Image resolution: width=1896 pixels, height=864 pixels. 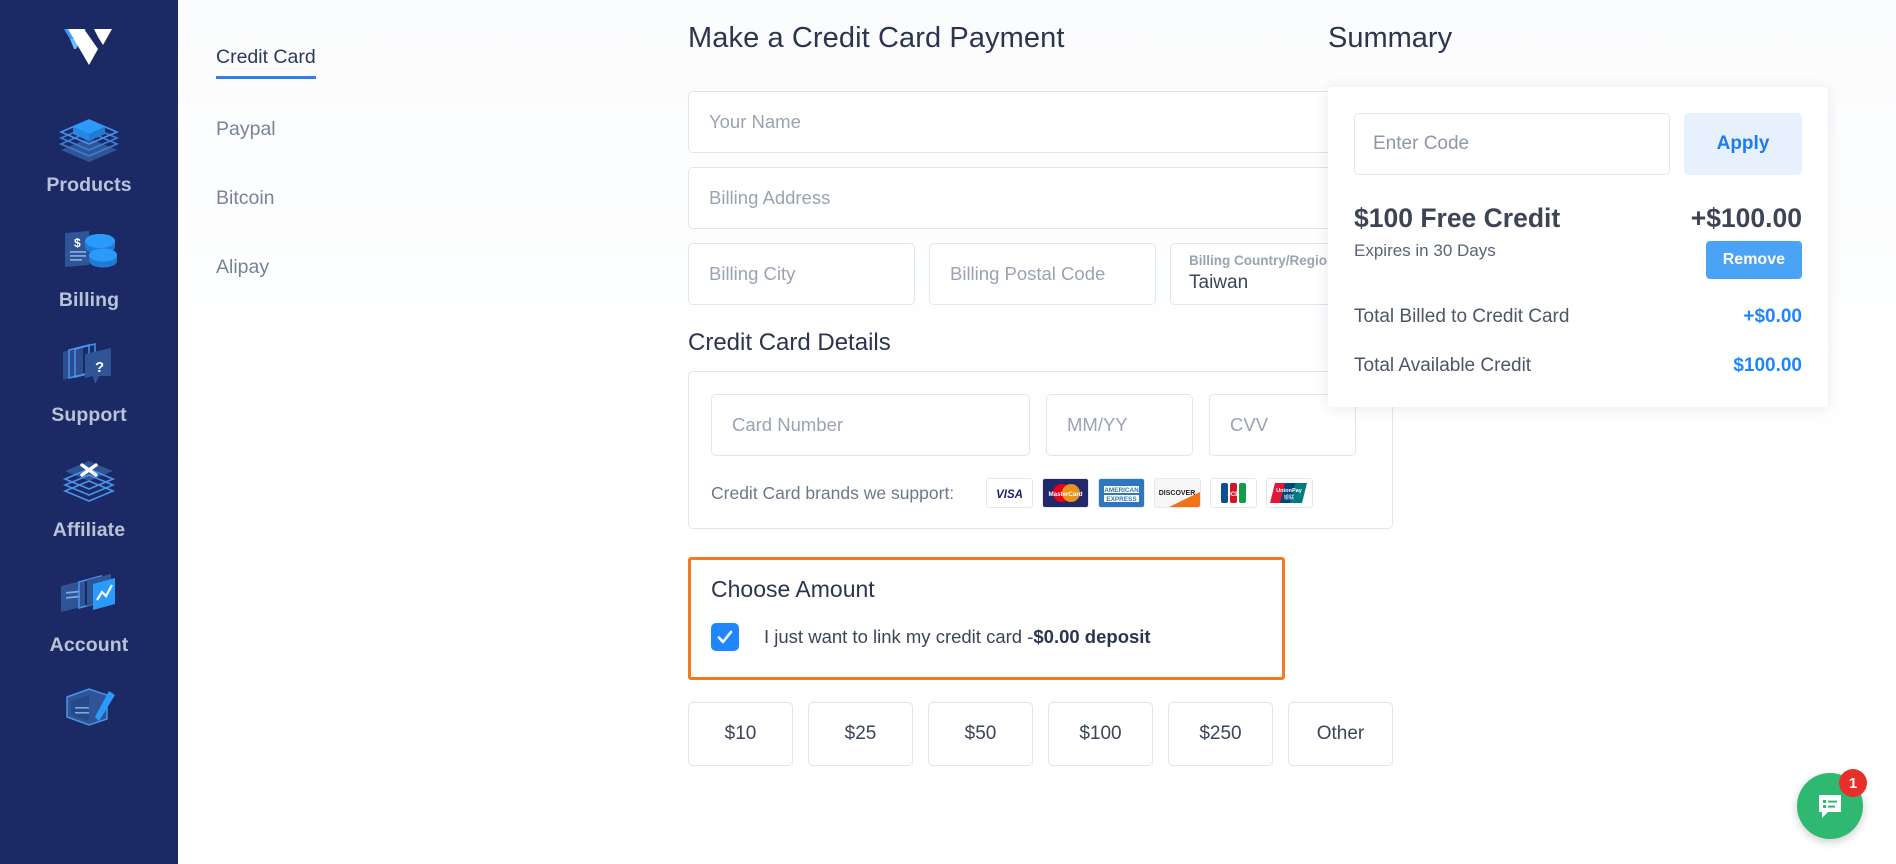 I want to click on tab-bitcoin: Bitcoin, so click(x=311, y=221).